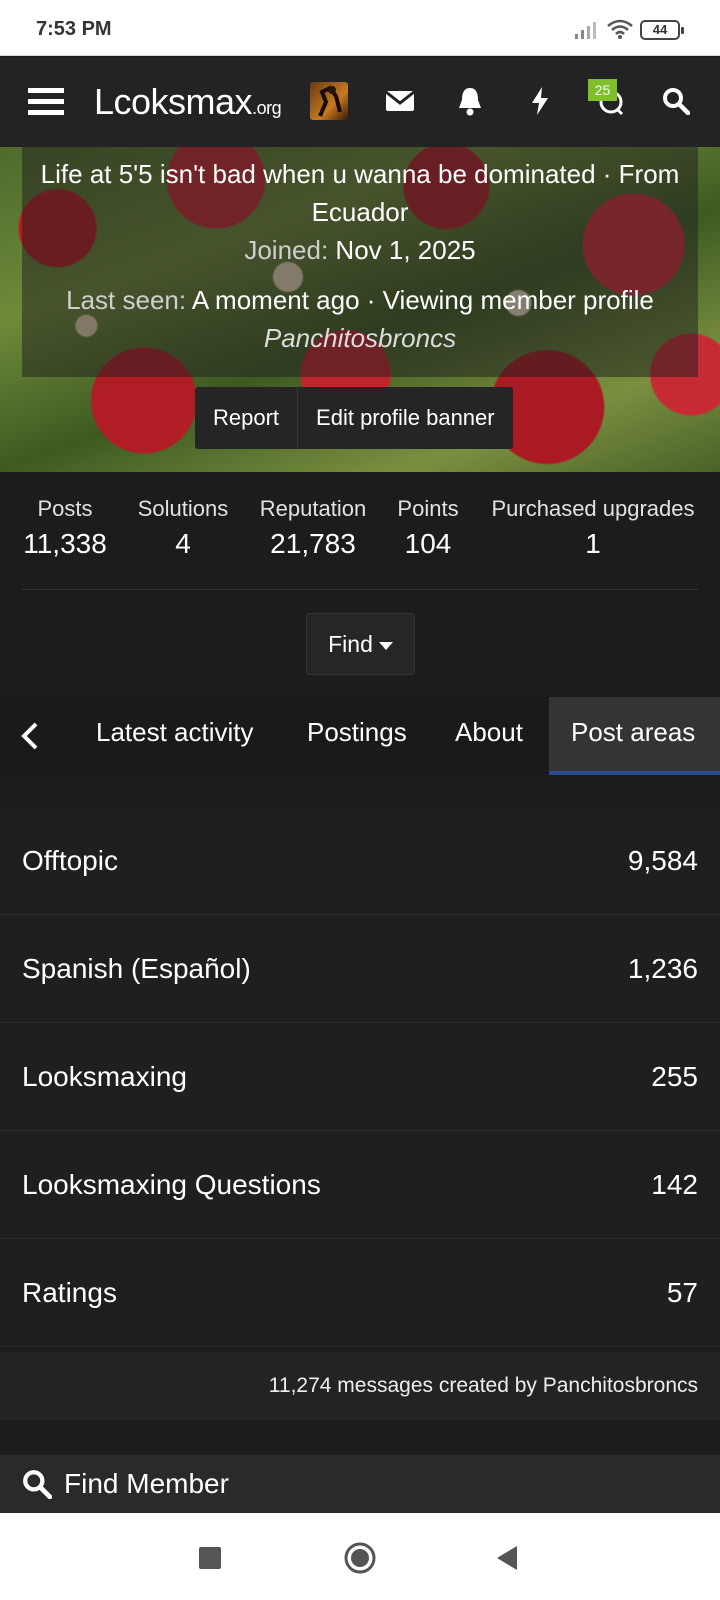 Image resolution: width=720 pixels, height=1600 pixels. I want to click on post-area-count: 9,584, so click(662, 860).